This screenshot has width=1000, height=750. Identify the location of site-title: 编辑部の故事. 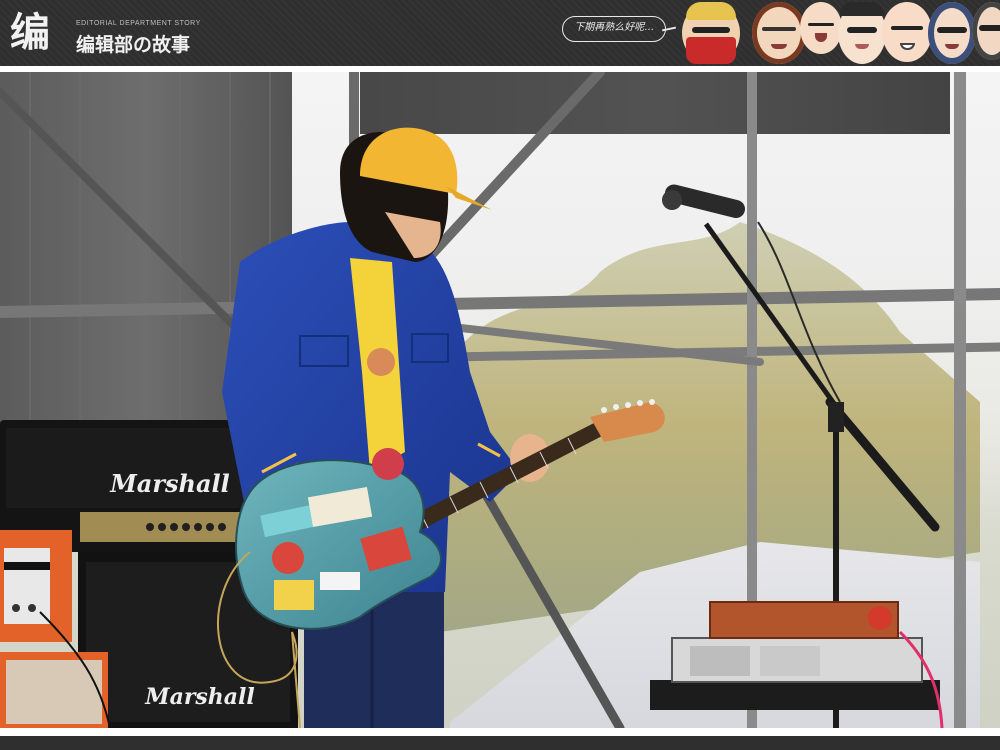
(133, 43).